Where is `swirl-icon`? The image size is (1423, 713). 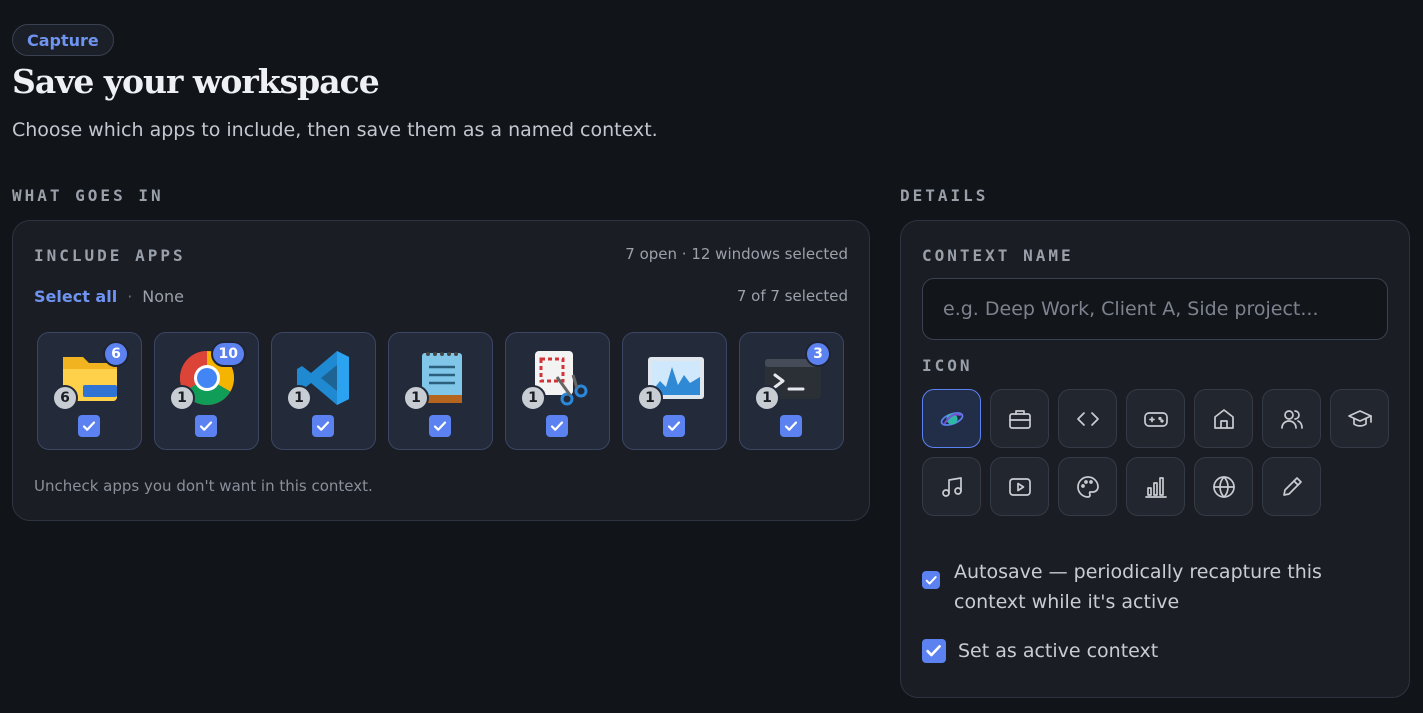
swirl-icon is located at coordinates (951, 418).